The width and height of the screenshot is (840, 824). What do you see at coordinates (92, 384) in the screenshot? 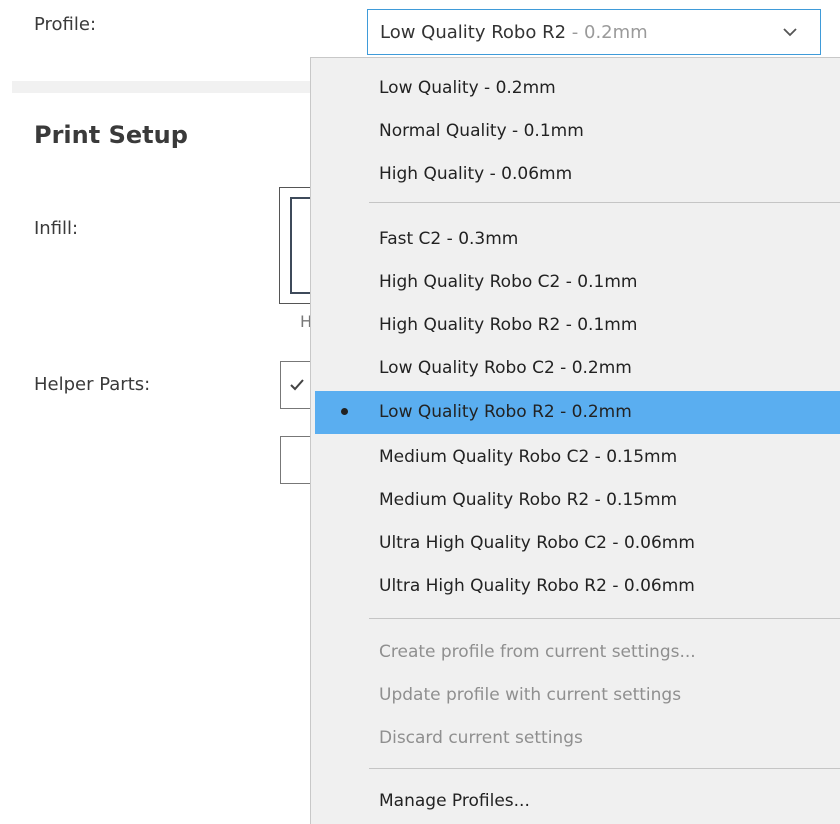
I see `helper-parts-label: Helper Parts:` at bounding box center [92, 384].